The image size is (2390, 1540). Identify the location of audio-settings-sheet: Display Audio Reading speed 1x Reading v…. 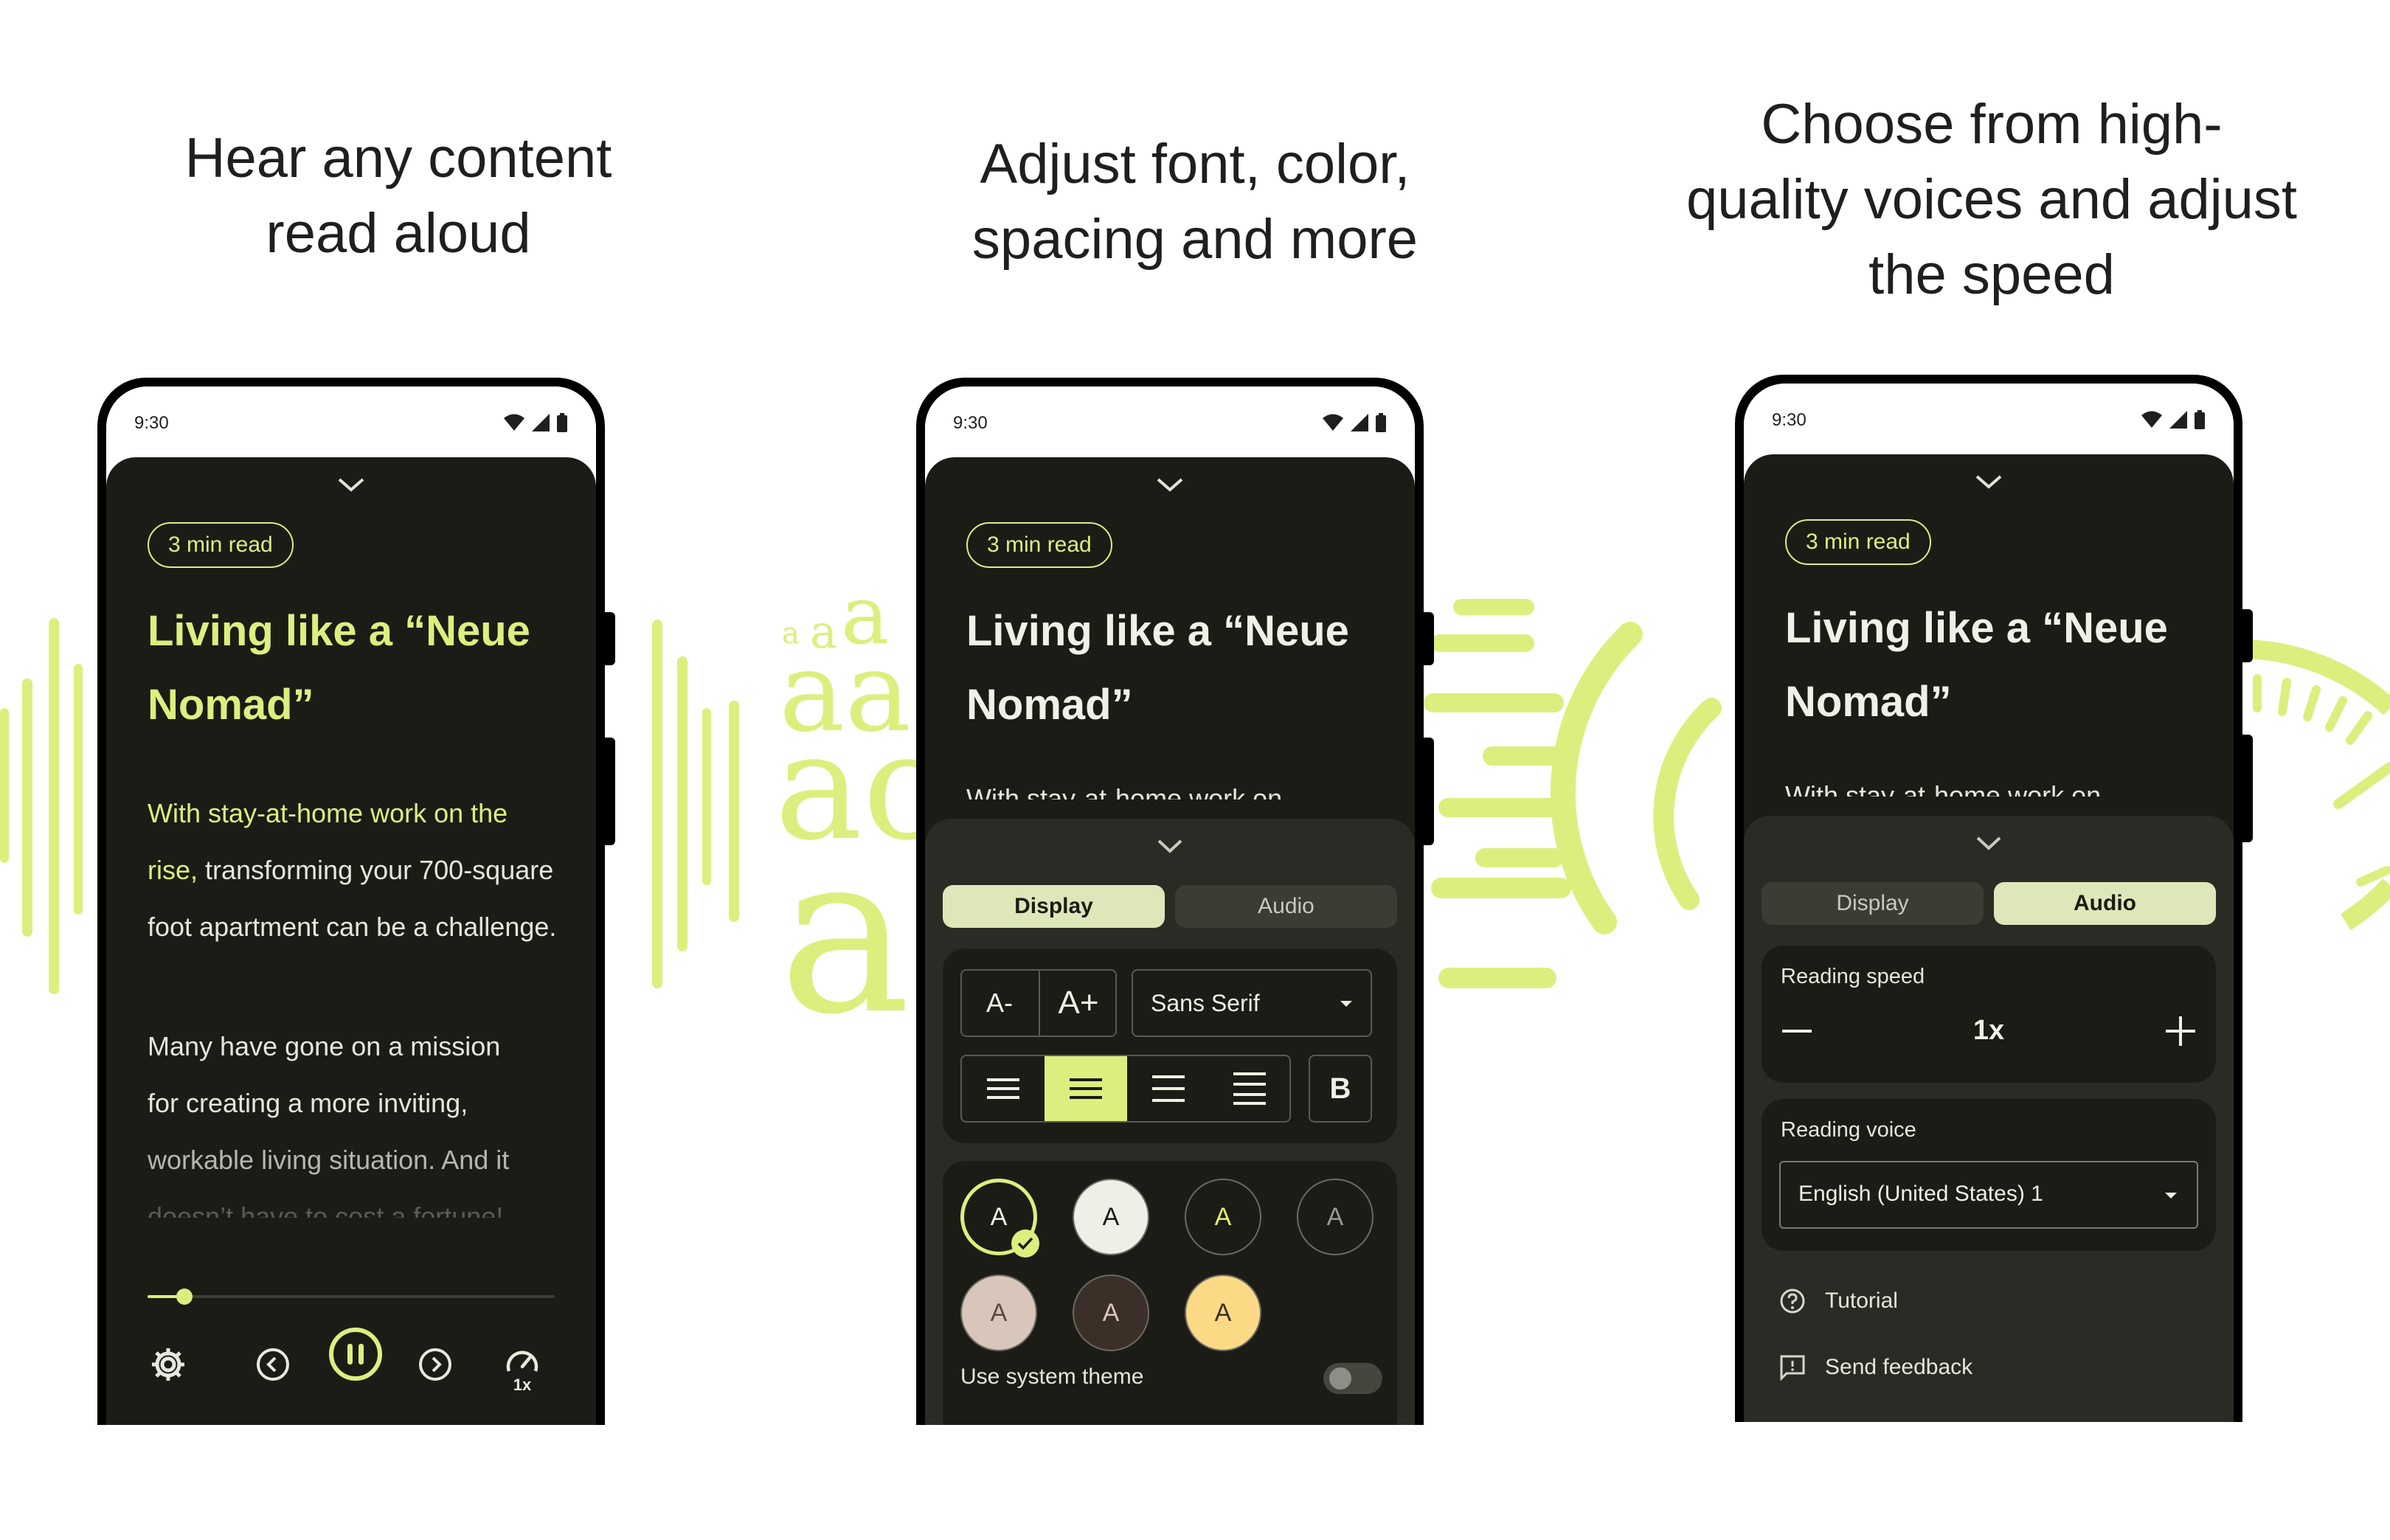
(1989, 1119).